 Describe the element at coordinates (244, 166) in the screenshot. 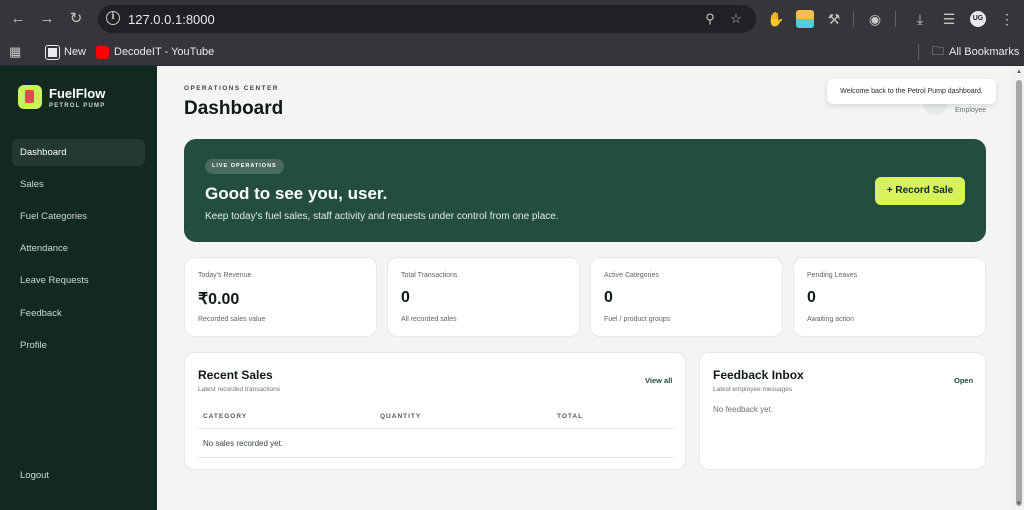

I see `live-operations-badge: LIVE OPERATIONS` at that location.